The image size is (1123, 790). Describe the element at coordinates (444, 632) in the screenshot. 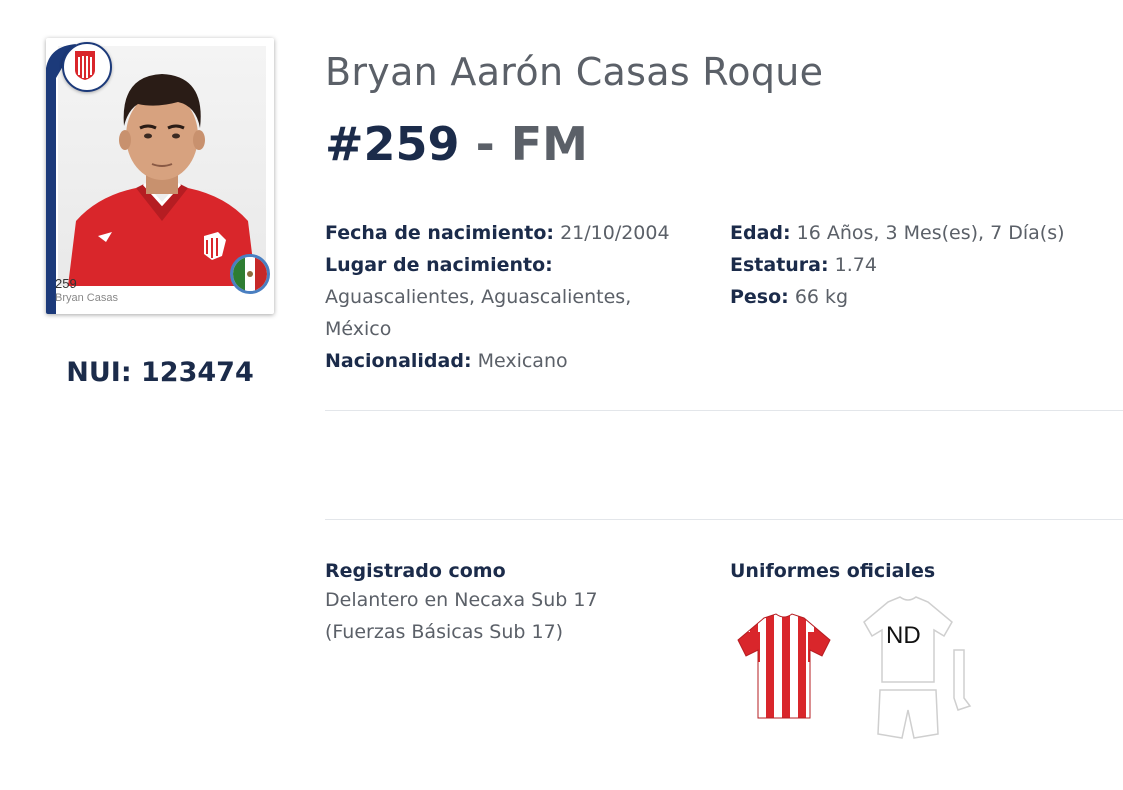

I see `registered-line2: (Fuerzas Básicas Sub 17)` at that location.